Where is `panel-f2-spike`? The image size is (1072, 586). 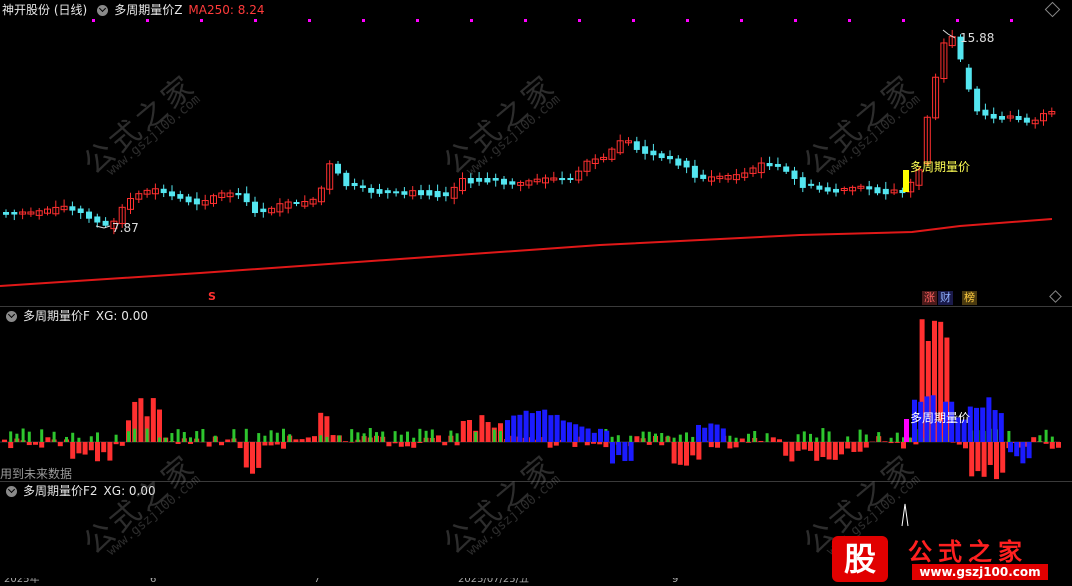
panel-f2-spike is located at coordinates (905, 515).